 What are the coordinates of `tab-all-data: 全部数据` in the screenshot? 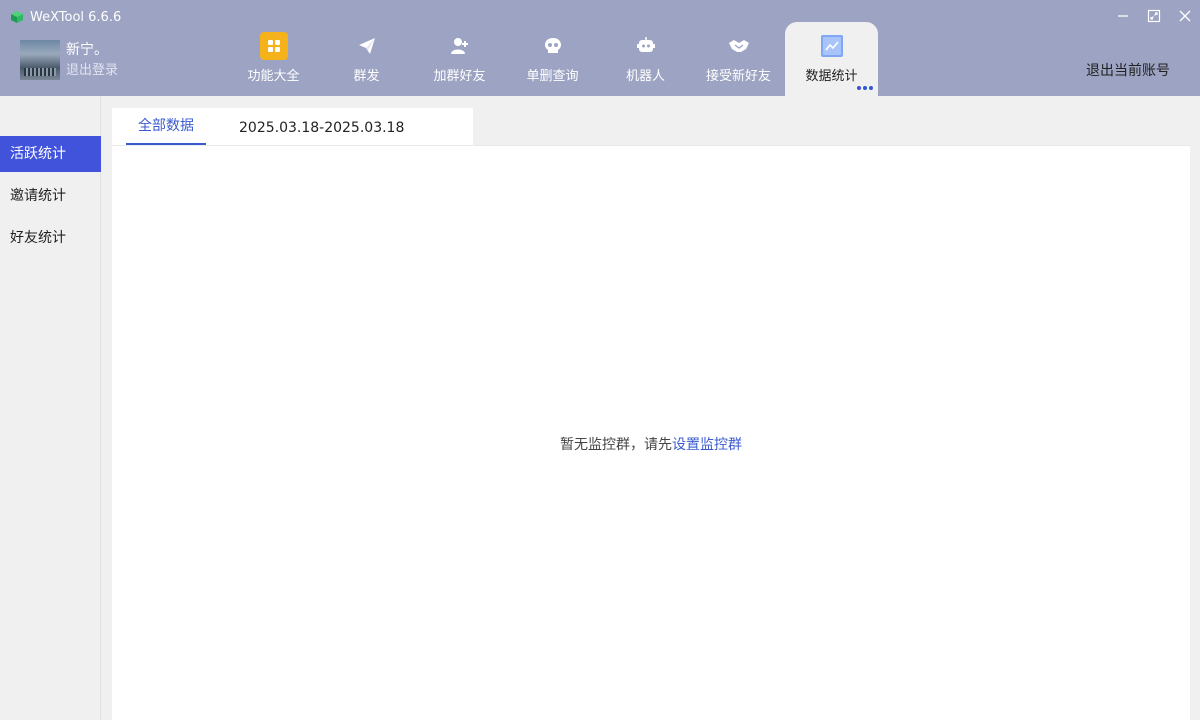 It's located at (166, 126).